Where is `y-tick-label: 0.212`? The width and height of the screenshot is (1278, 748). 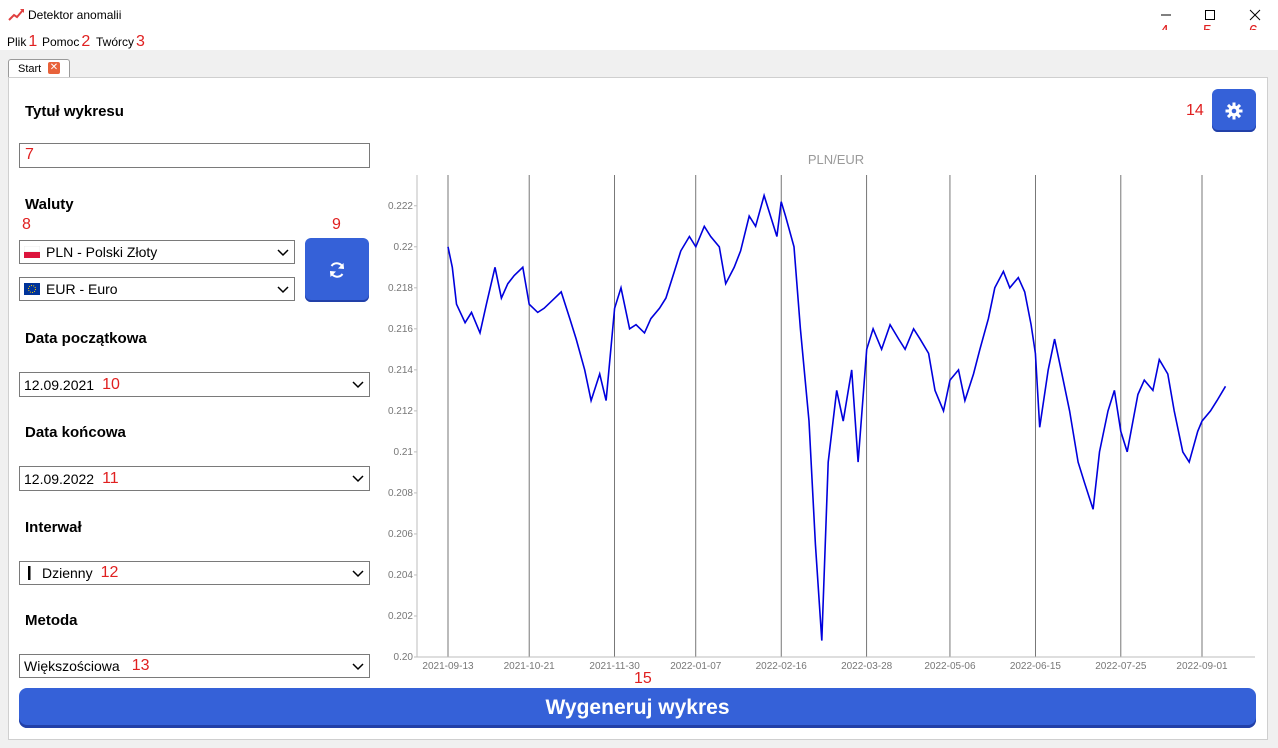 y-tick-label: 0.212 is located at coordinates (400, 411).